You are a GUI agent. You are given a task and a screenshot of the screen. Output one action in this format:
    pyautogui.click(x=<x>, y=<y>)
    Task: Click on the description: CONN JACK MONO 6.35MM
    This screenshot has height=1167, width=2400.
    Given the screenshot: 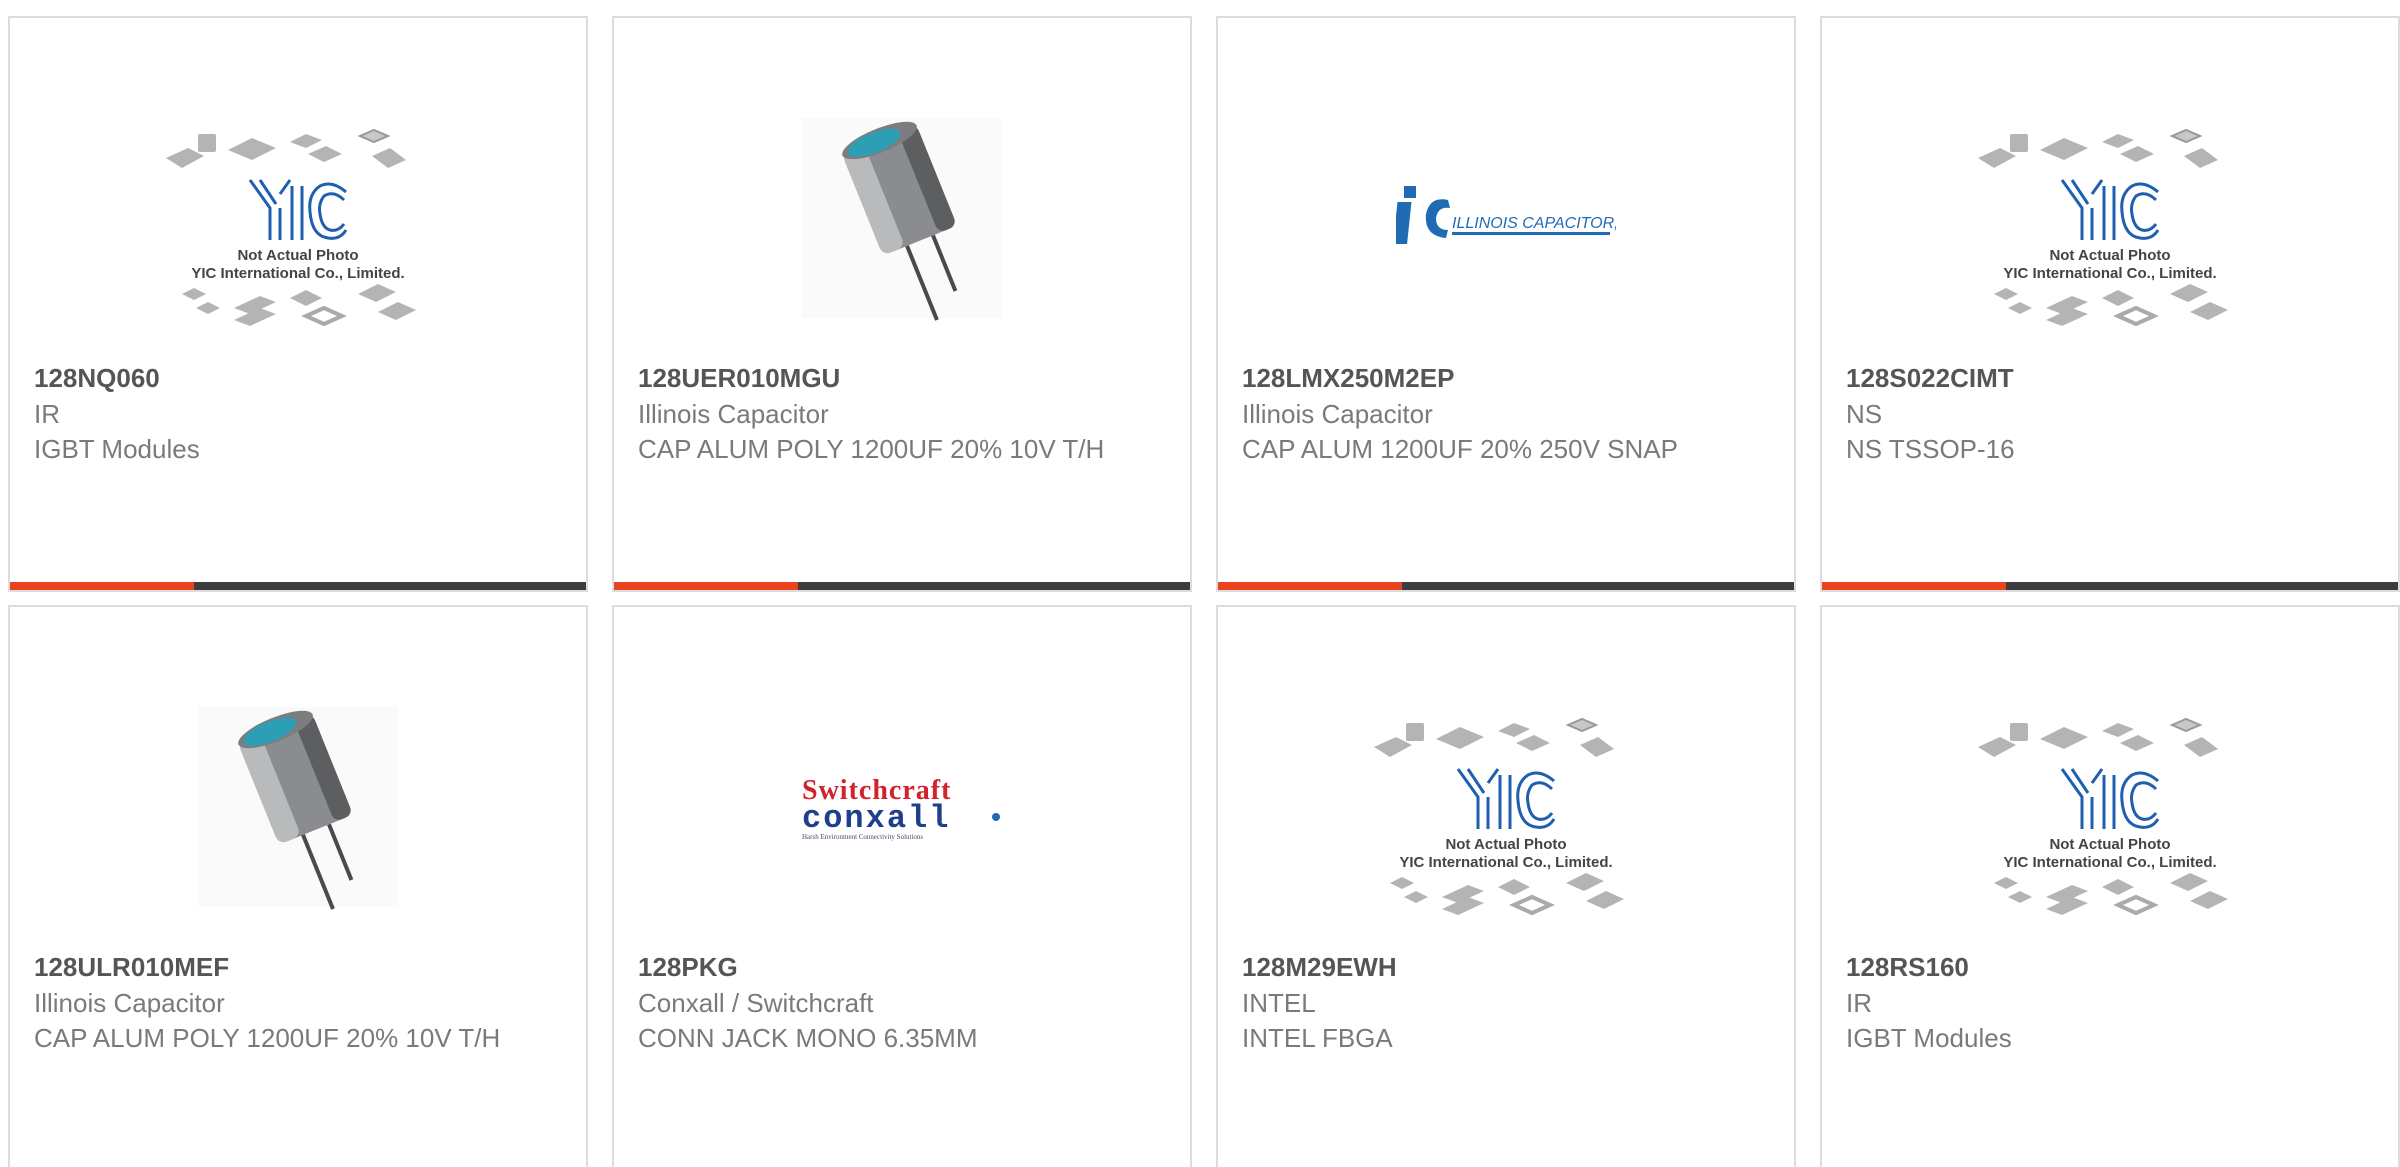 What is the action you would take?
    pyautogui.click(x=808, y=1038)
    